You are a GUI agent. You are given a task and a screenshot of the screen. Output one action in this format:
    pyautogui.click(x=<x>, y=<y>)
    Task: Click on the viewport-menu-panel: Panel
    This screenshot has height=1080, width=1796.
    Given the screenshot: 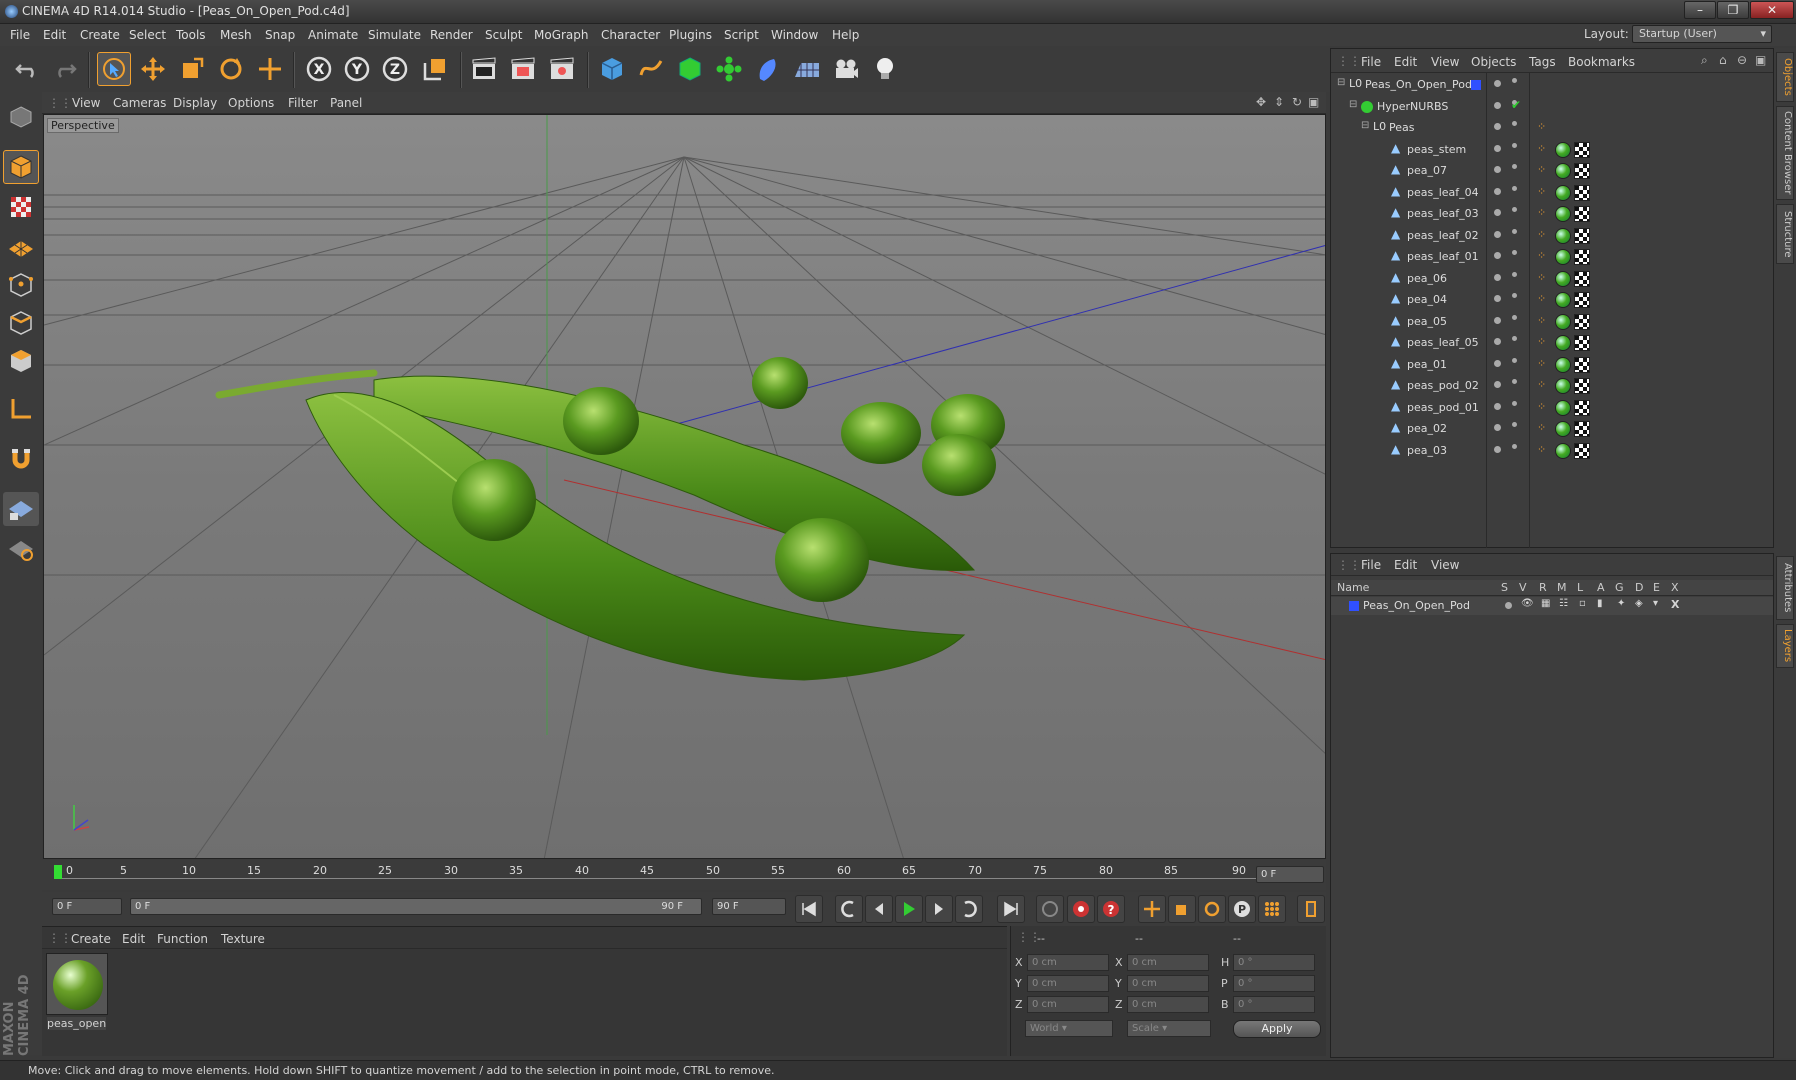 What is the action you would take?
    pyautogui.click(x=346, y=103)
    